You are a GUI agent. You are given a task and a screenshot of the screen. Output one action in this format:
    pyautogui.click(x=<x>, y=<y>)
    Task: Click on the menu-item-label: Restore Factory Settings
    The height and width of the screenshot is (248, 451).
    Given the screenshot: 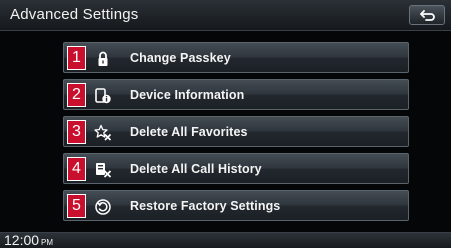 What is the action you would take?
    pyautogui.click(x=205, y=206)
    